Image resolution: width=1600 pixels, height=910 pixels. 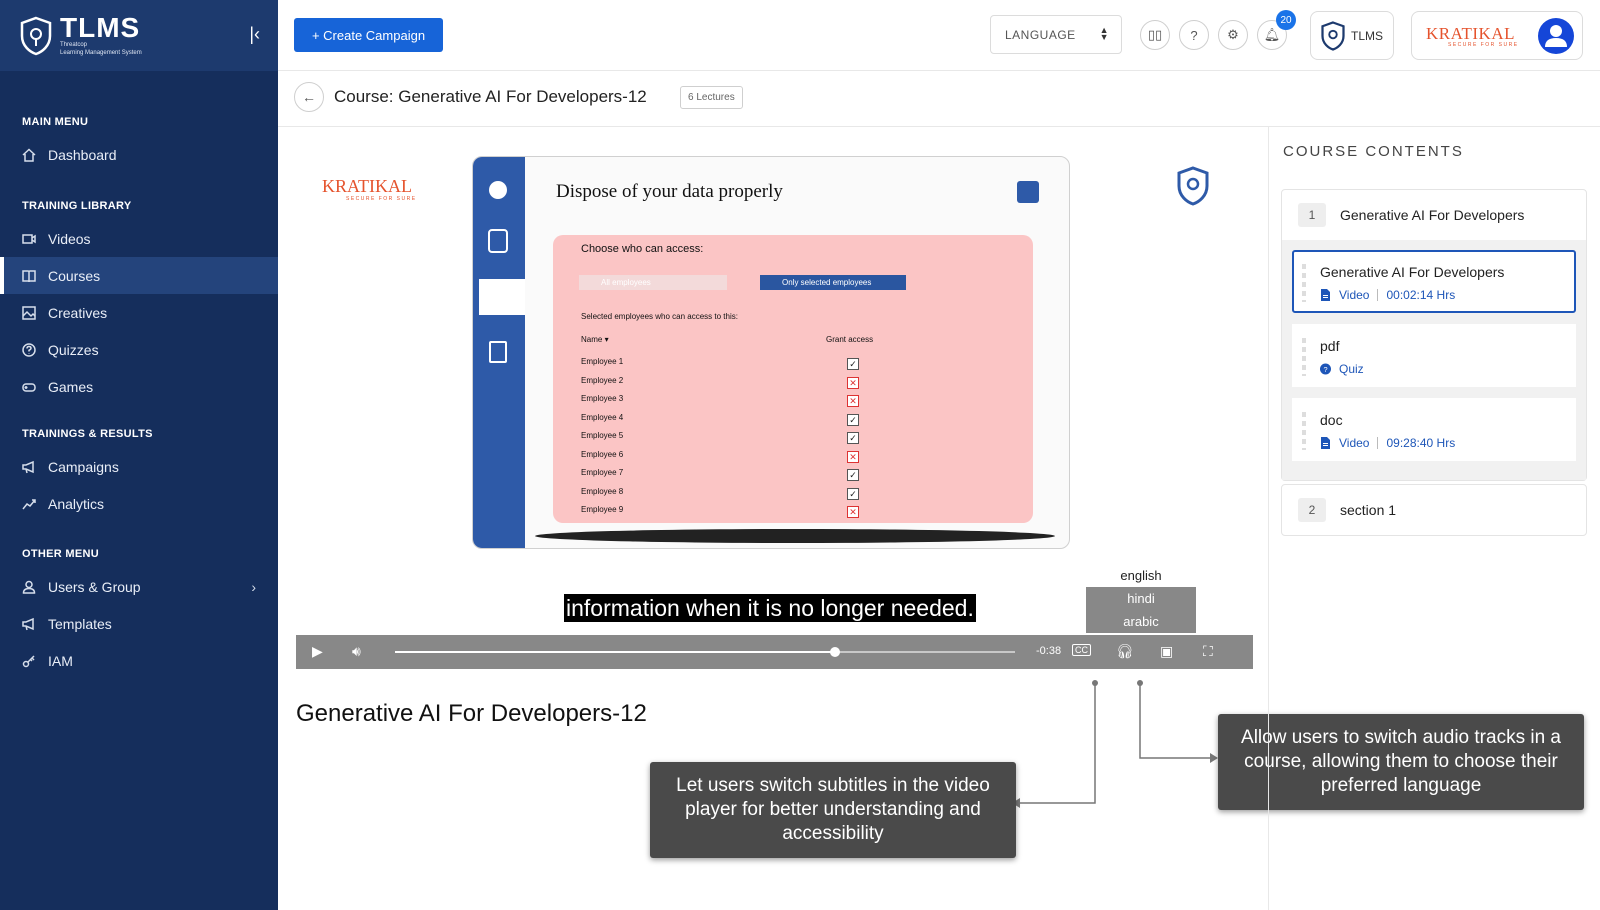 I want to click on settings-button: ⚙, so click(x=1233, y=35).